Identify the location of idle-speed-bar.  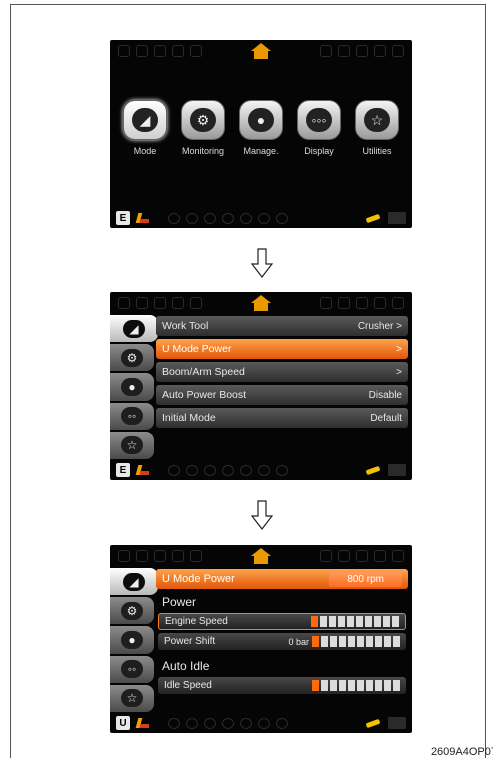
(356, 685).